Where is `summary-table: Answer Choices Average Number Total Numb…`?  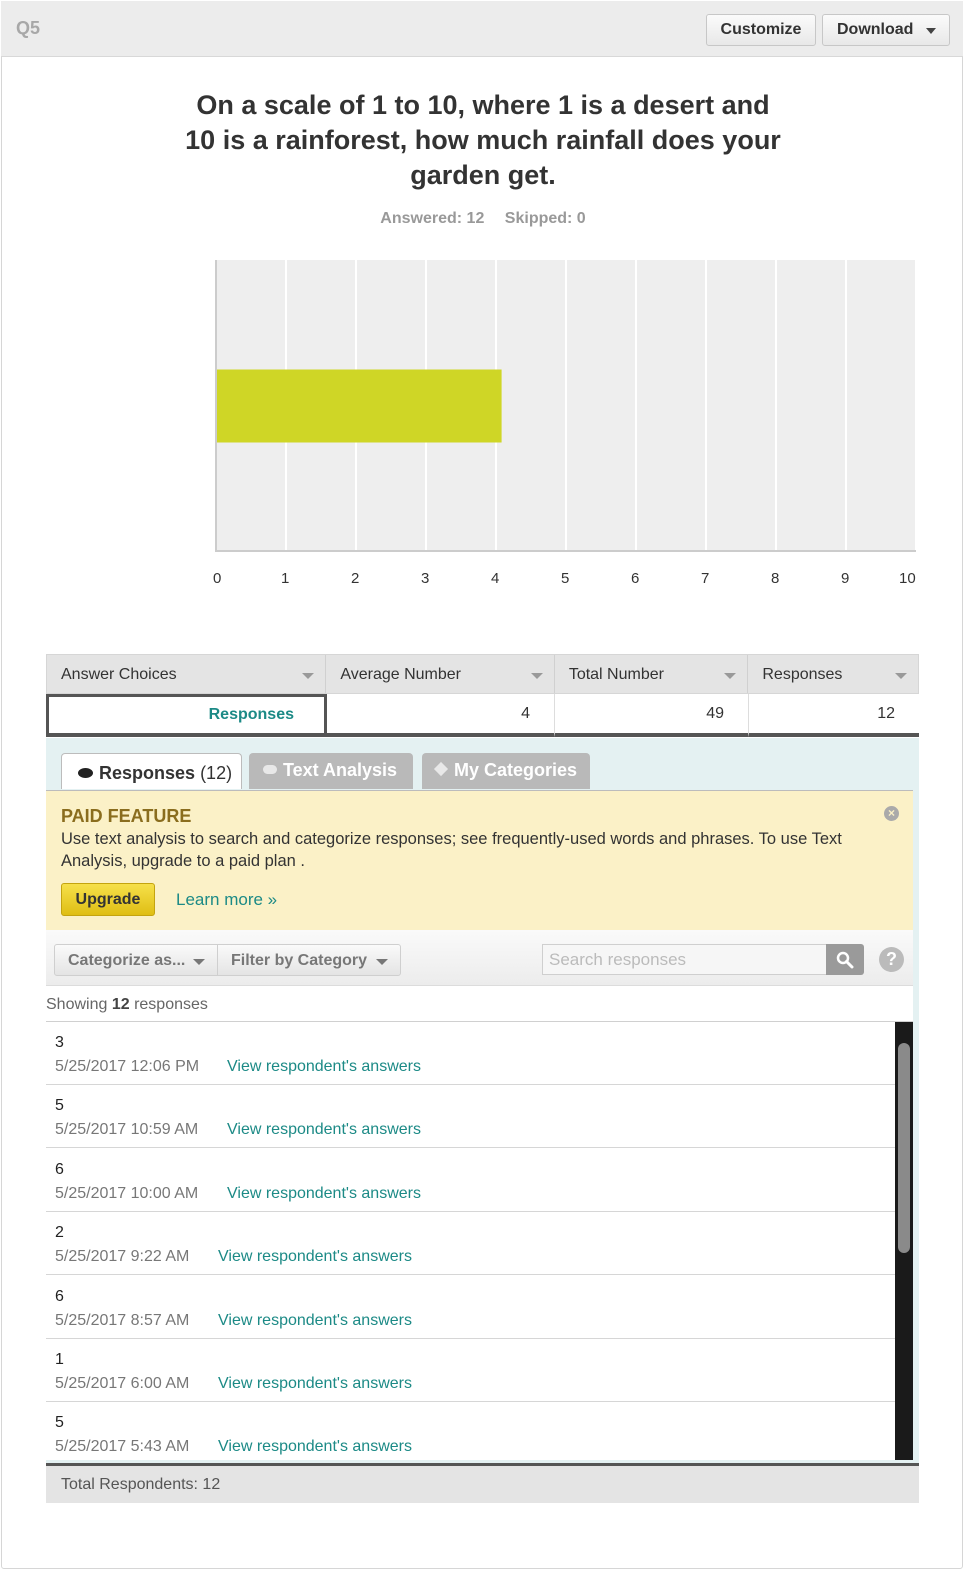 summary-table: Answer Choices Average Number Total Numb… is located at coordinates (482, 695).